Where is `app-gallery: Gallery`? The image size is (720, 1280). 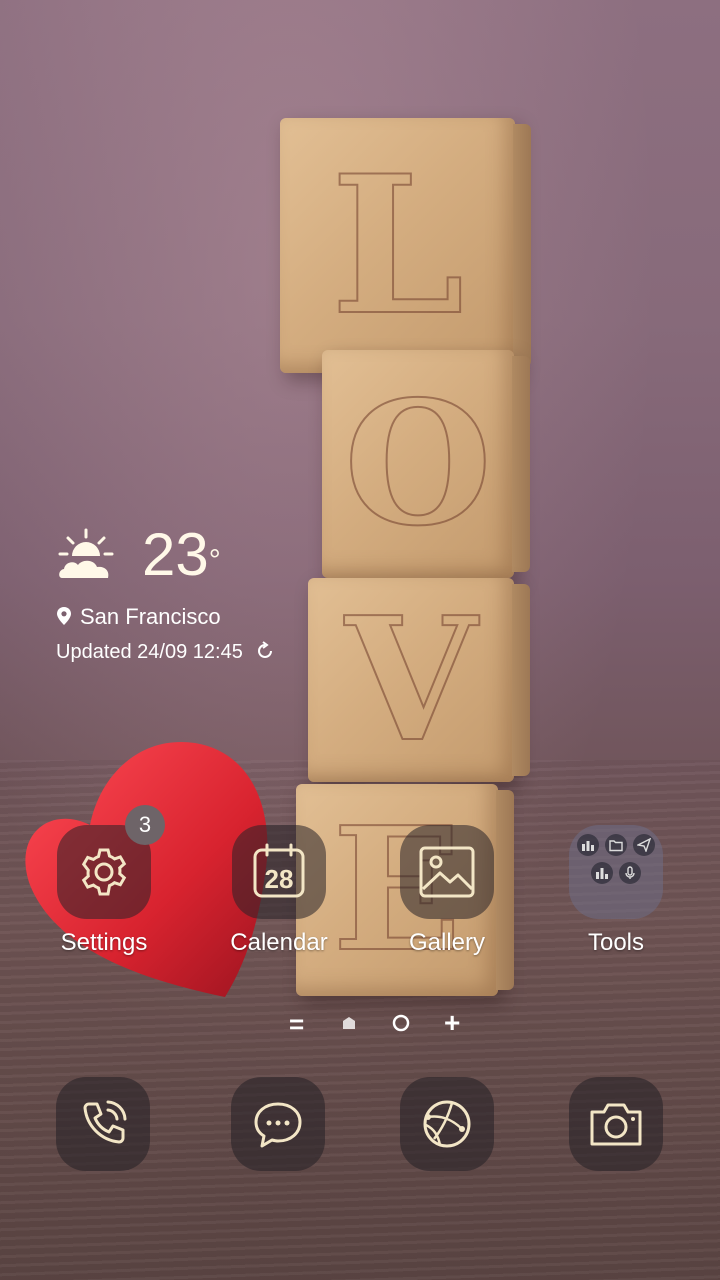 app-gallery: Gallery is located at coordinates (447, 891).